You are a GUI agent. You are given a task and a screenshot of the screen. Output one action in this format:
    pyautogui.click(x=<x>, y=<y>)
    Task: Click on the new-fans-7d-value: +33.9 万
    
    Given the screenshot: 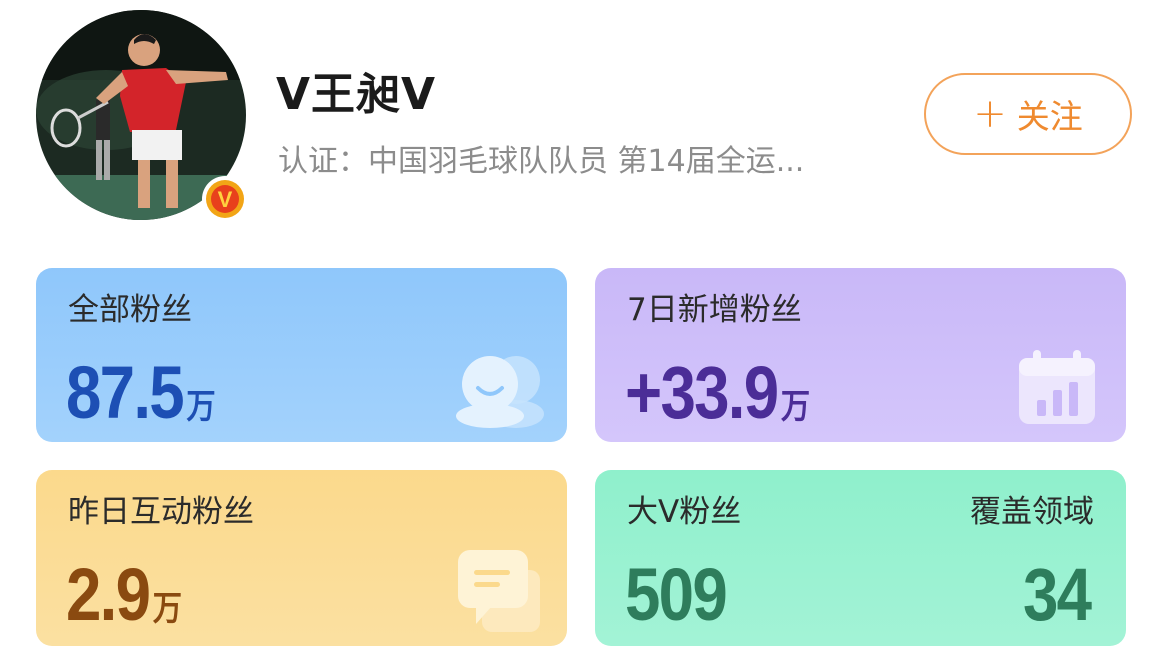 What is the action you would take?
    pyautogui.click(x=718, y=392)
    